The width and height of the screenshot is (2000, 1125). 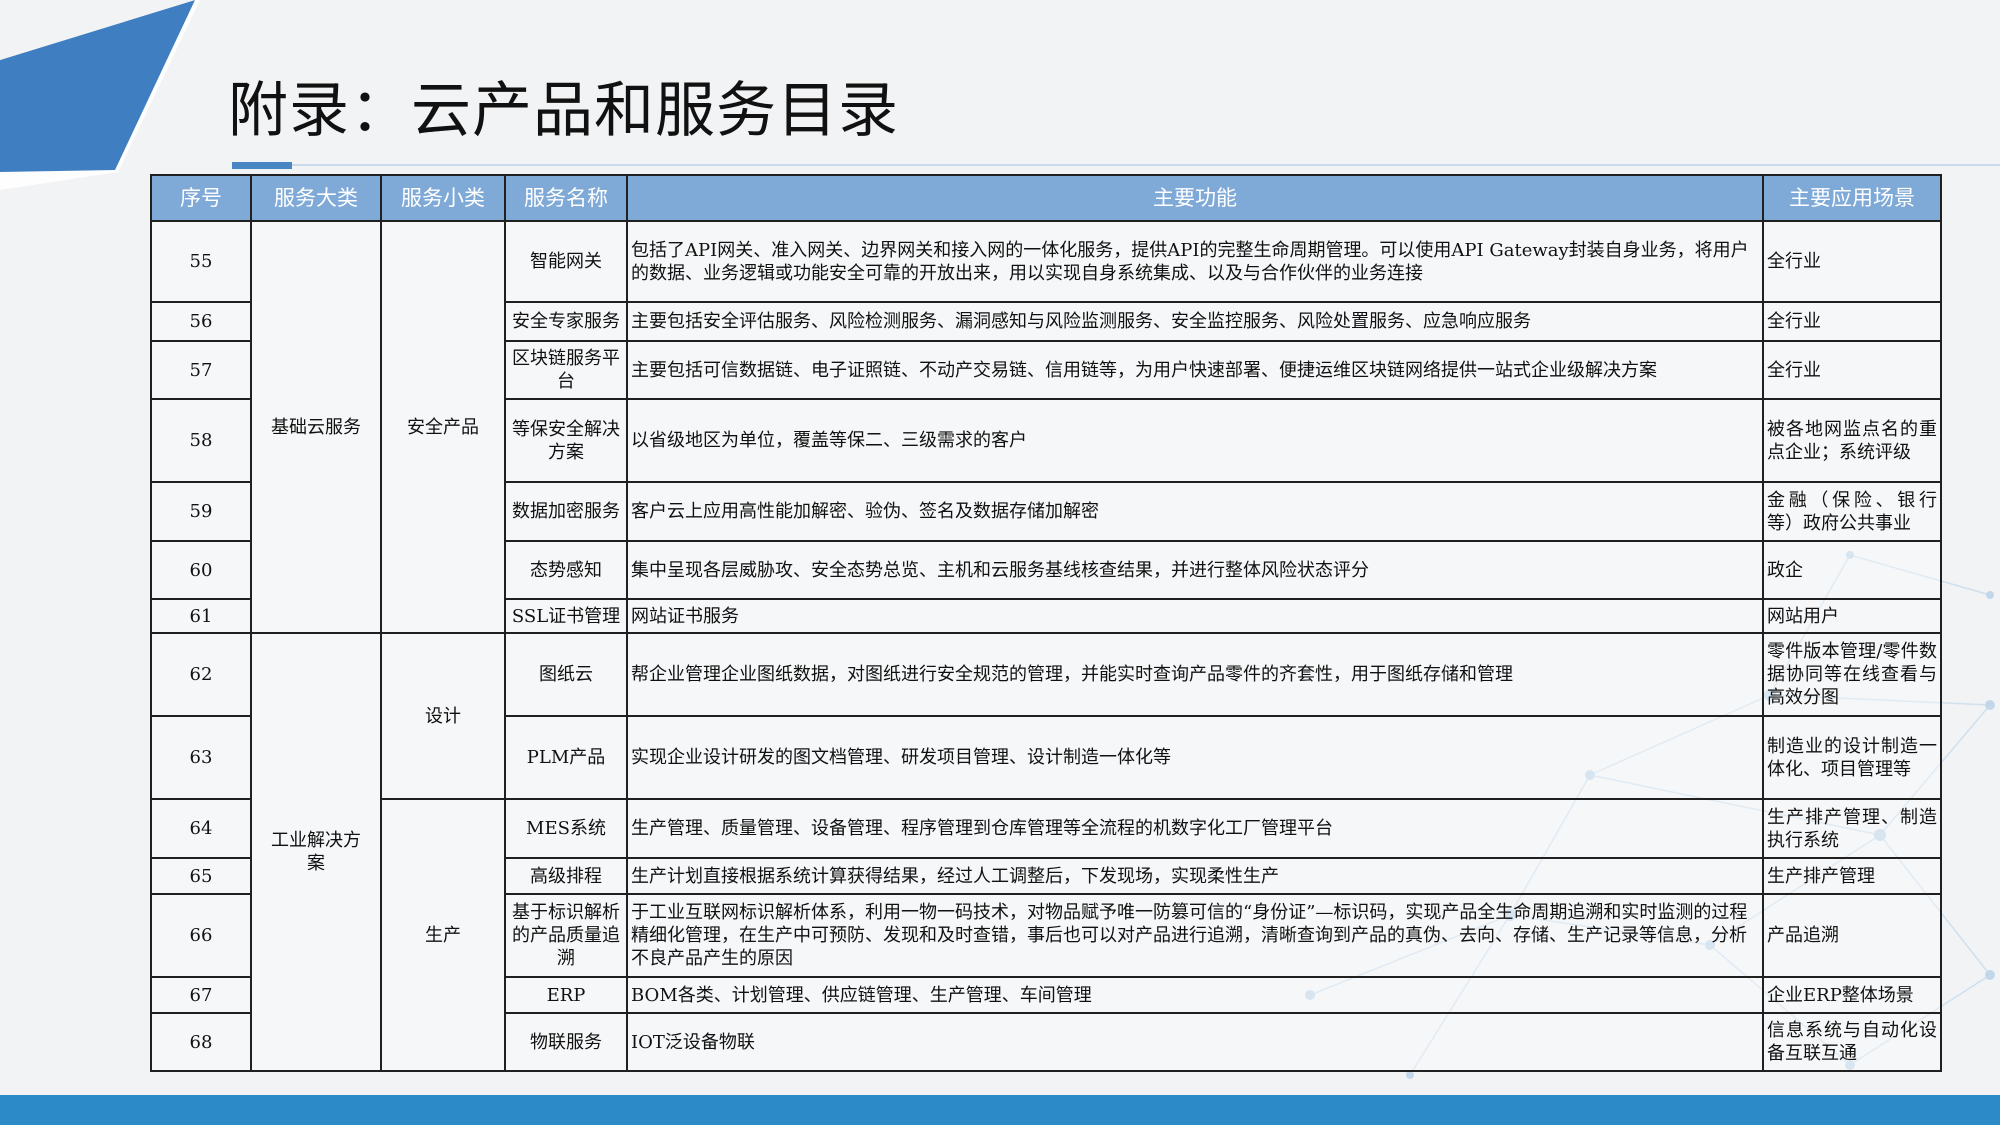 What do you see at coordinates (201, 511) in the screenshot?
I see `row-number: 59` at bounding box center [201, 511].